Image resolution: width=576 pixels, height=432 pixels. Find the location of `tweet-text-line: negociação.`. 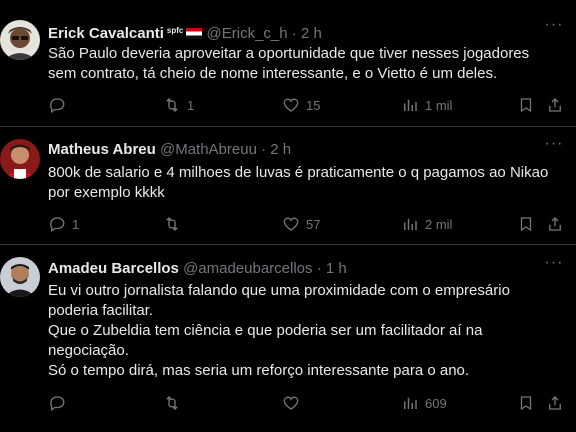

tweet-text-line: negociação. is located at coordinates (88, 350).